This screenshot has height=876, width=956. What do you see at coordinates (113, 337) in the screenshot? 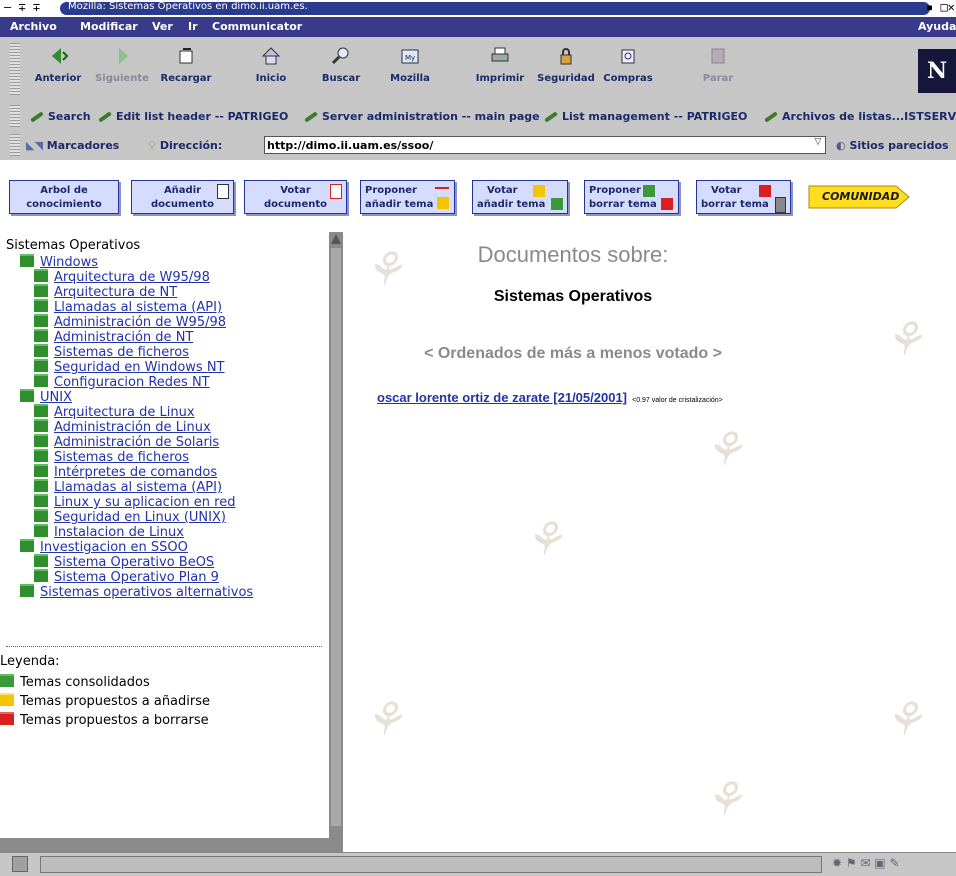
I see `tree-item: Administración de NT` at bounding box center [113, 337].